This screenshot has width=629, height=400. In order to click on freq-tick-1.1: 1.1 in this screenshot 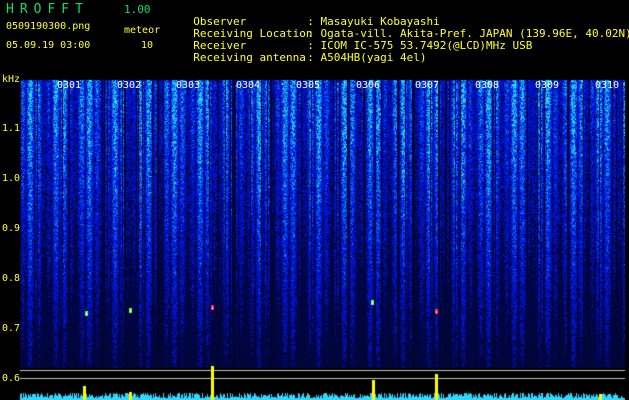, I will do `click(11, 128)`.